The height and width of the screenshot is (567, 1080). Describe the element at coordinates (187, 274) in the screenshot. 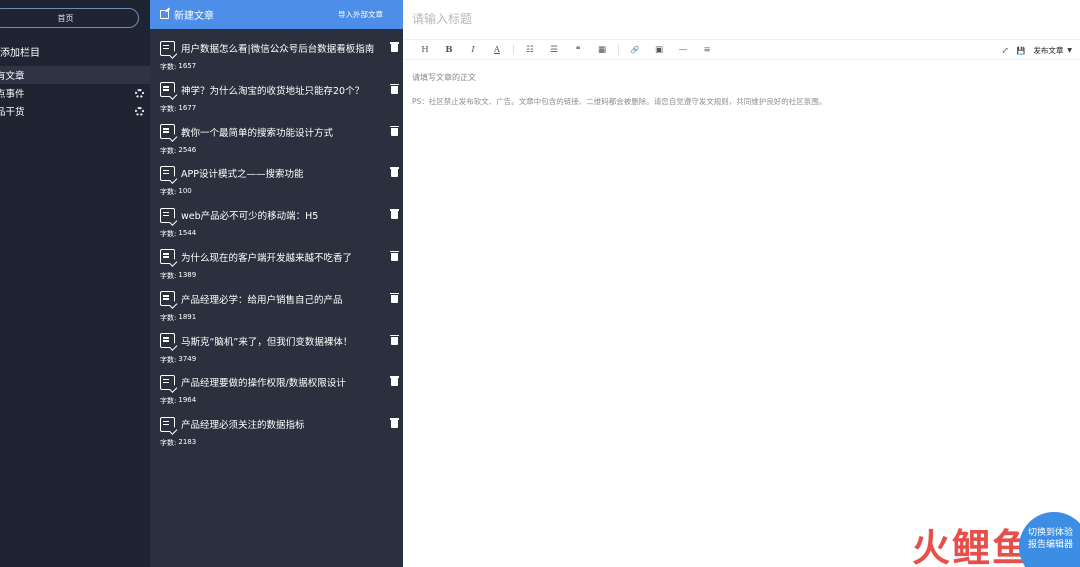

I see `word-count-value: 1389` at that location.